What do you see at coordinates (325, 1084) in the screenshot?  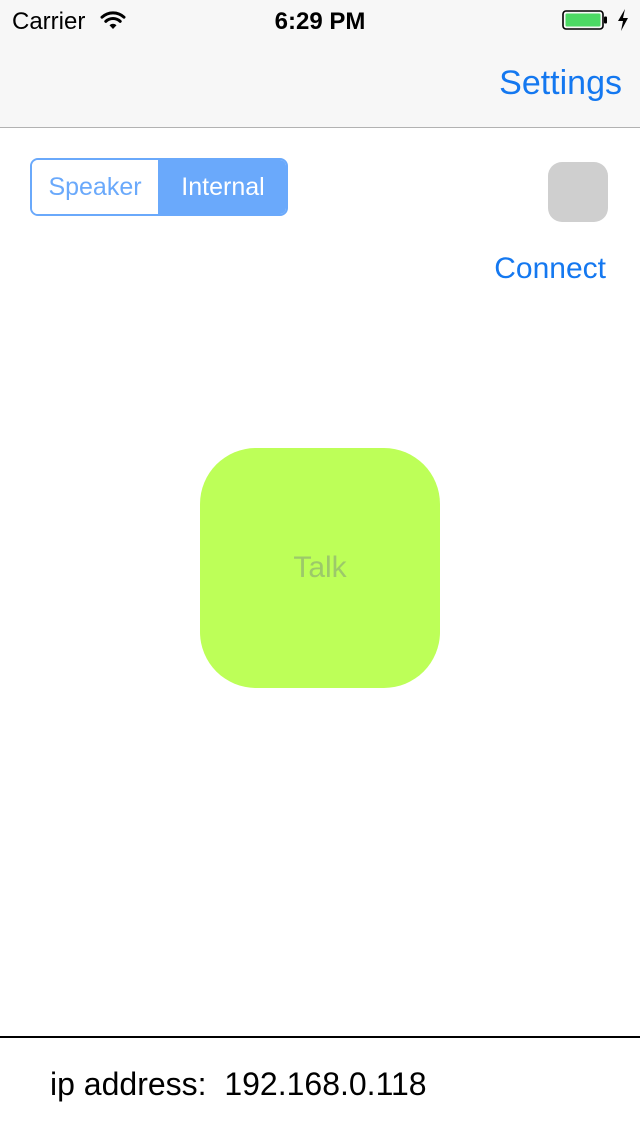 I see `ip-address-value: 192.168.0.118` at bounding box center [325, 1084].